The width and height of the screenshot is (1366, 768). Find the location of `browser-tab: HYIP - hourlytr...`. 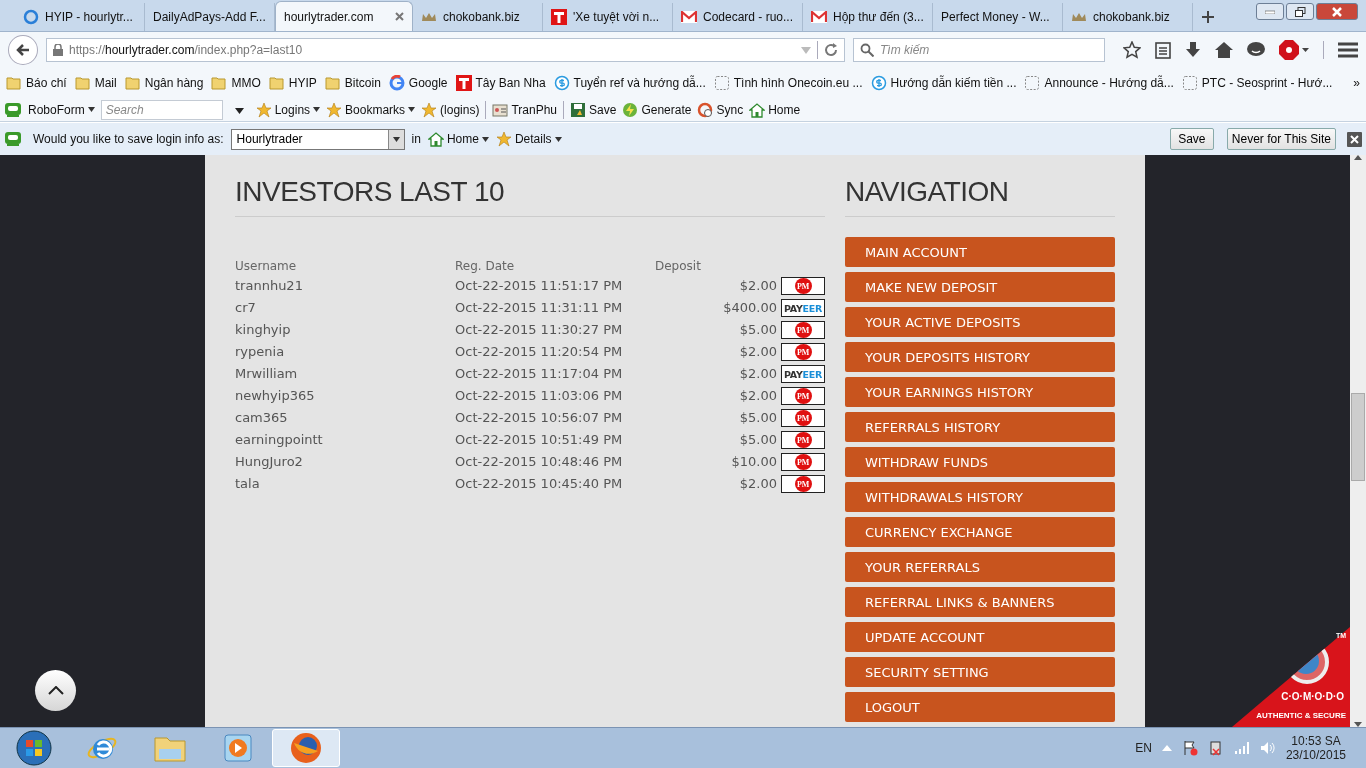

browser-tab: HYIP - hourlytr... is located at coordinates (80, 17).